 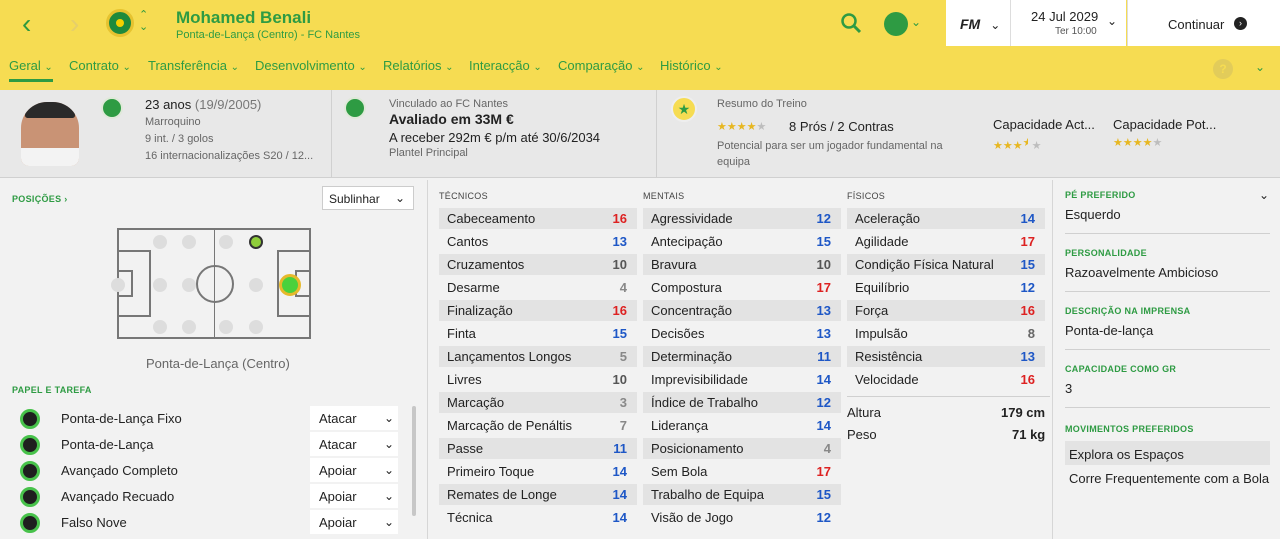 What do you see at coordinates (601, 65) in the screenshot?
I see `tab-comparacao: Comparação ⌄` at bounding box center [601, 65].